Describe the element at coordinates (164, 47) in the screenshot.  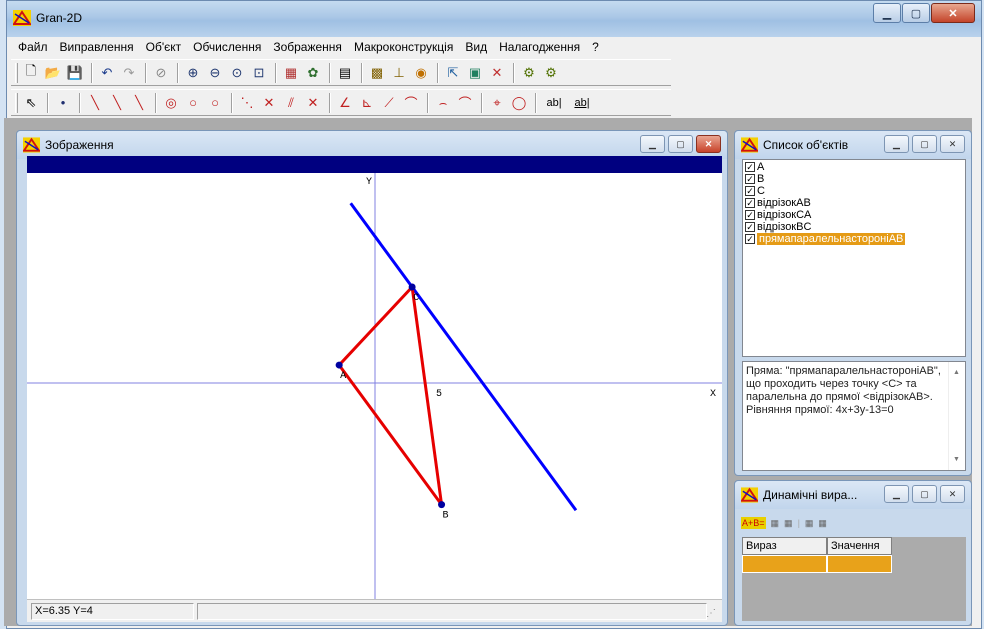
I see `menu-object: Об'єкт` at that location.